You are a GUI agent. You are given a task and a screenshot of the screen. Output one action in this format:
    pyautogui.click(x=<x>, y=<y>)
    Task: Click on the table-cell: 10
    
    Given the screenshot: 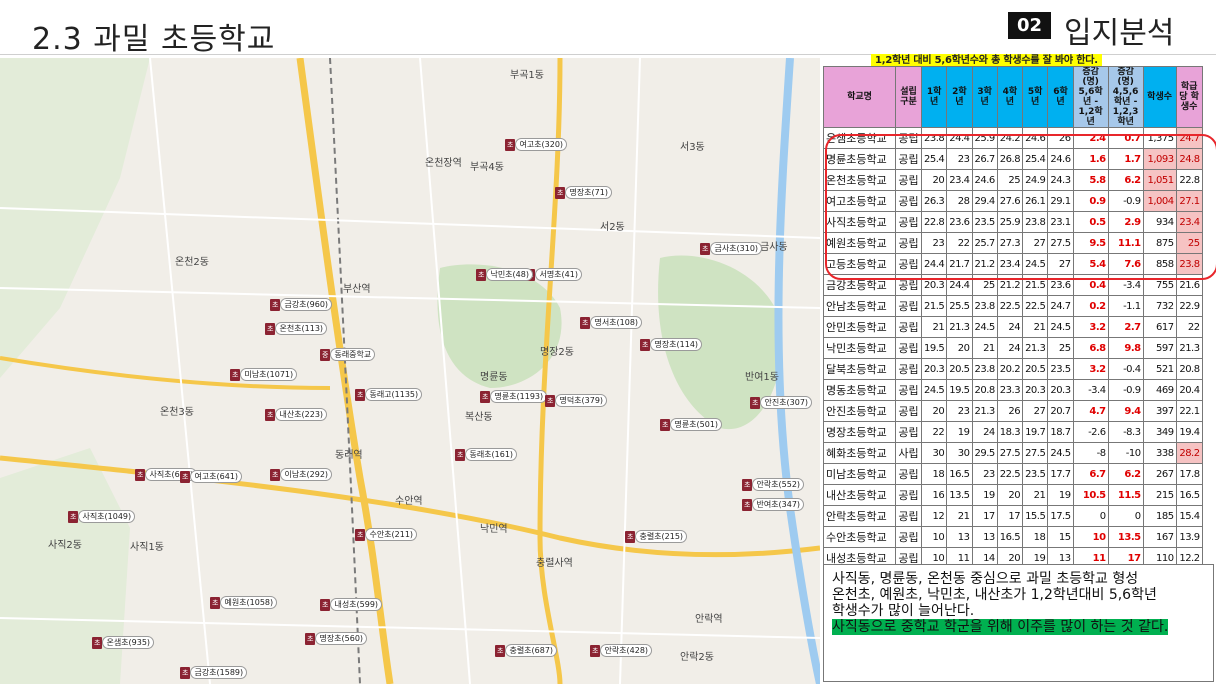 What is the action you would take?
    pyautogui.click(x=1090, y=537)
    